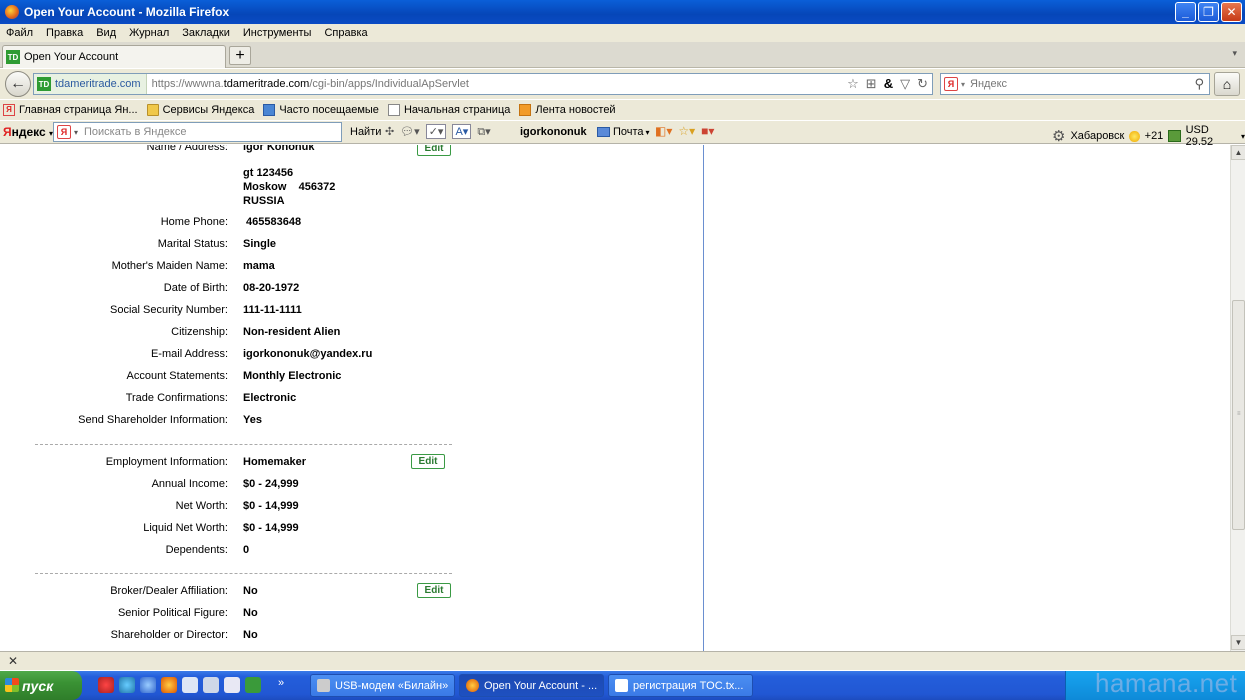 The height and width of the screenshot is (700, 1245). Describe the element at coordinates (462, 131) in the screenshot. I see `translate-icon: A▾` at that location.